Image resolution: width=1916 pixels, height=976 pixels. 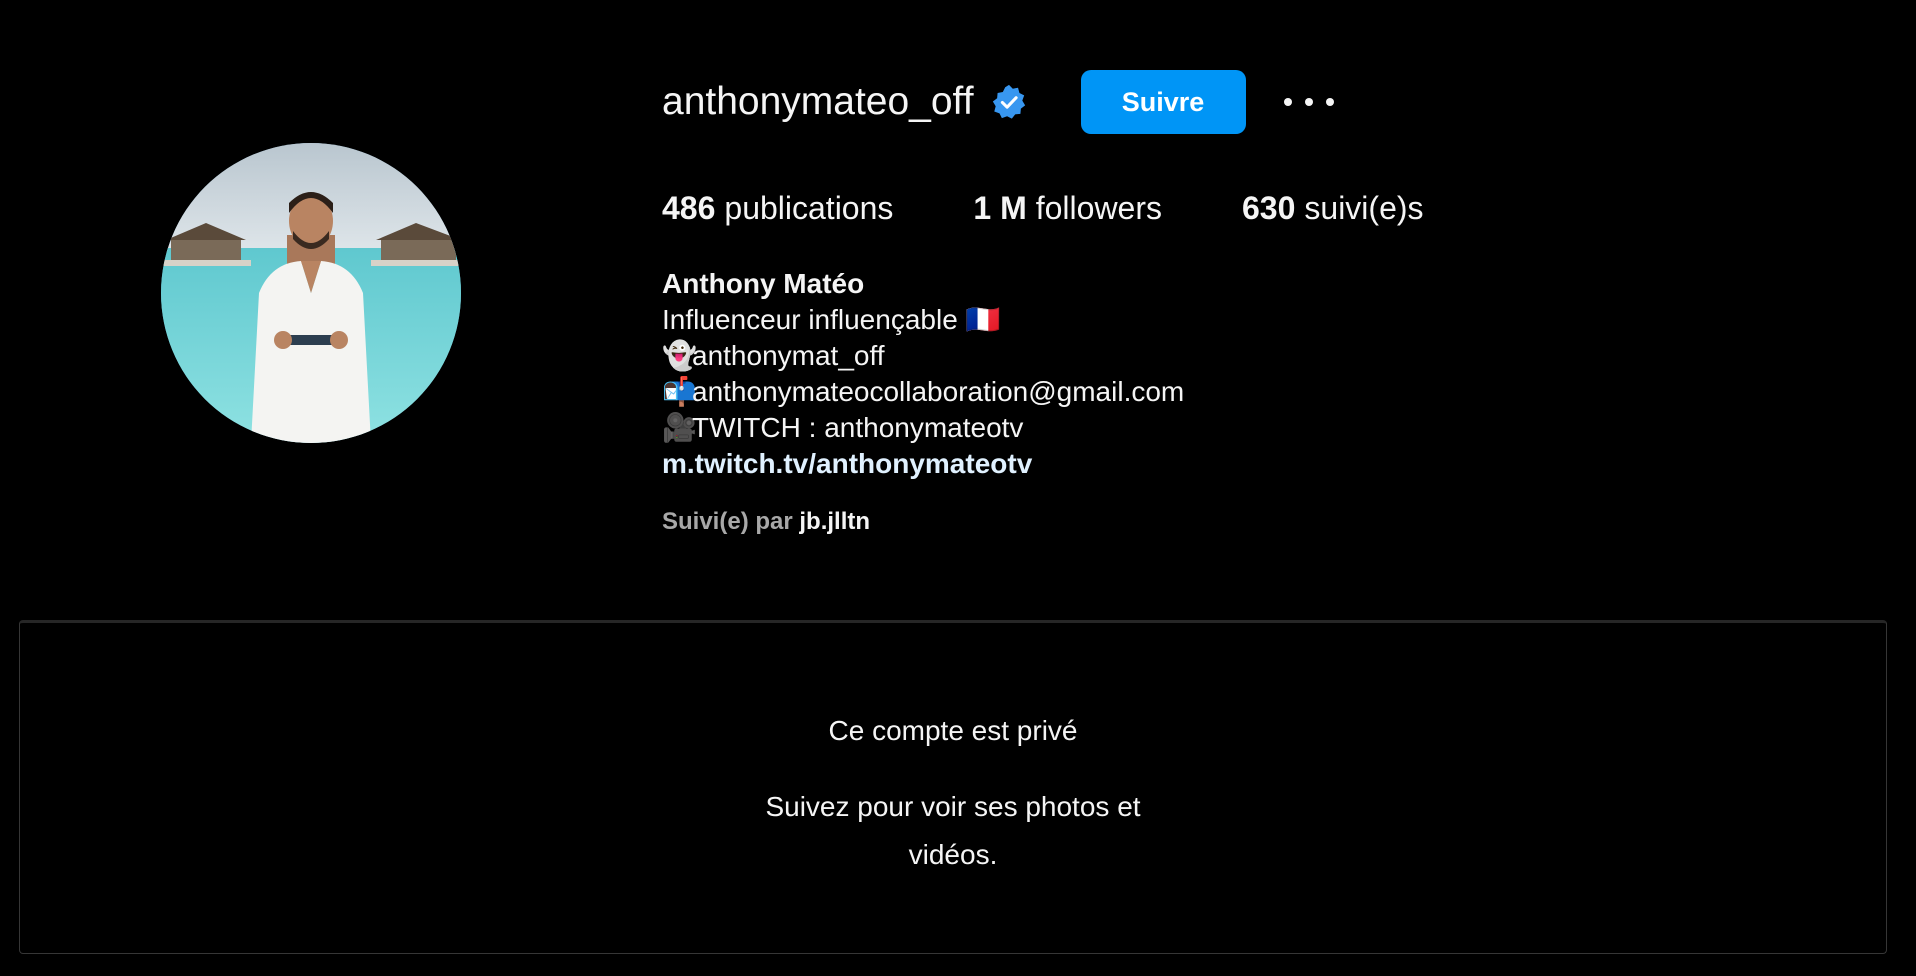 What do you see at coordinates (953, 730) in the screenshot?
I see `private-title: Ce compte est privé` at bounding box center [953, 730].